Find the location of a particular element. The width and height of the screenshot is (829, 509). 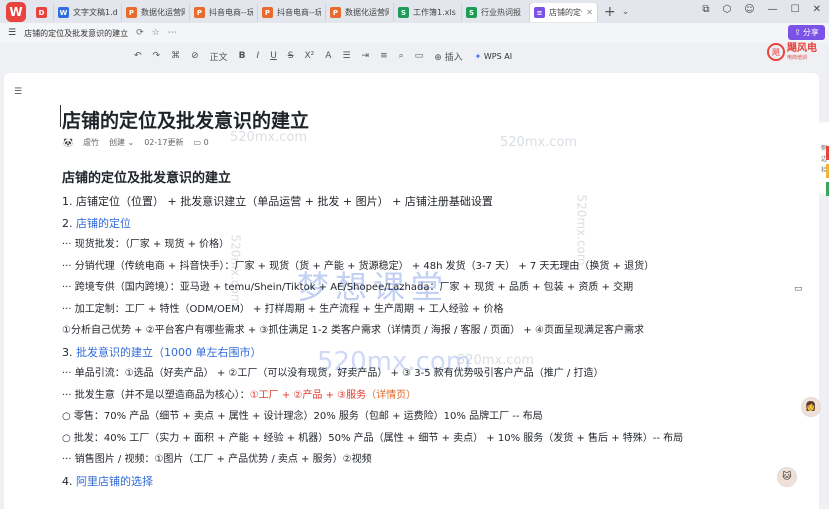

insert-button: ⊕ 插入 is located at coordinates (448, 56).